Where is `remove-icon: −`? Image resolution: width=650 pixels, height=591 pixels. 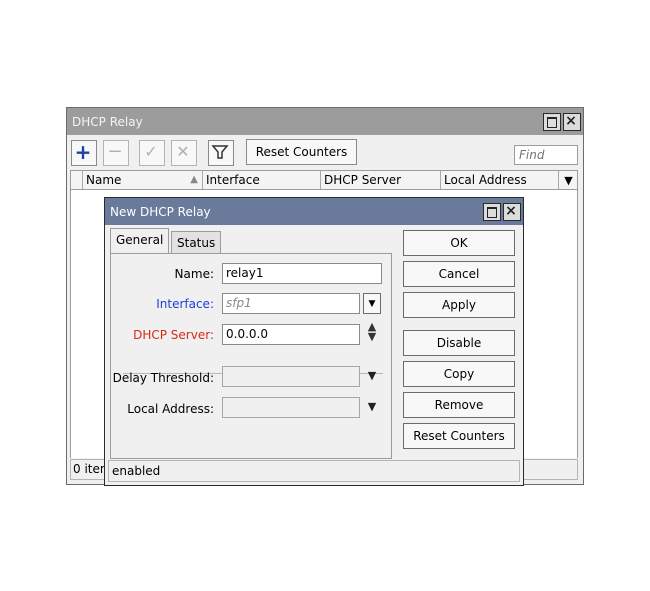
remove-icon: − is located at coordinates (115, 151).